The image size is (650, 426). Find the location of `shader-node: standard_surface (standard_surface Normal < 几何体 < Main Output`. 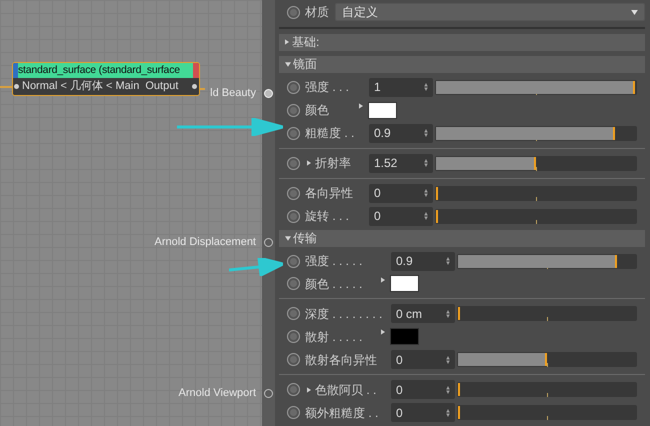

shader-node: standard_surface (standard_surface Normal < 几何体 < Main Output is located at coordinates (106, 79).